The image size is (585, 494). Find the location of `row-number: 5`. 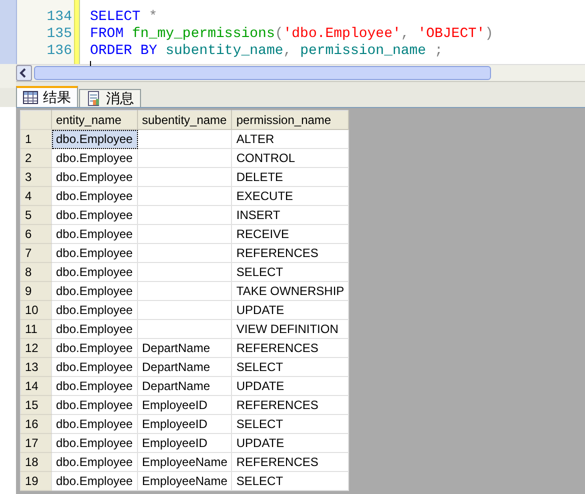

row-number: 5 is located at coordinates (36, 215).